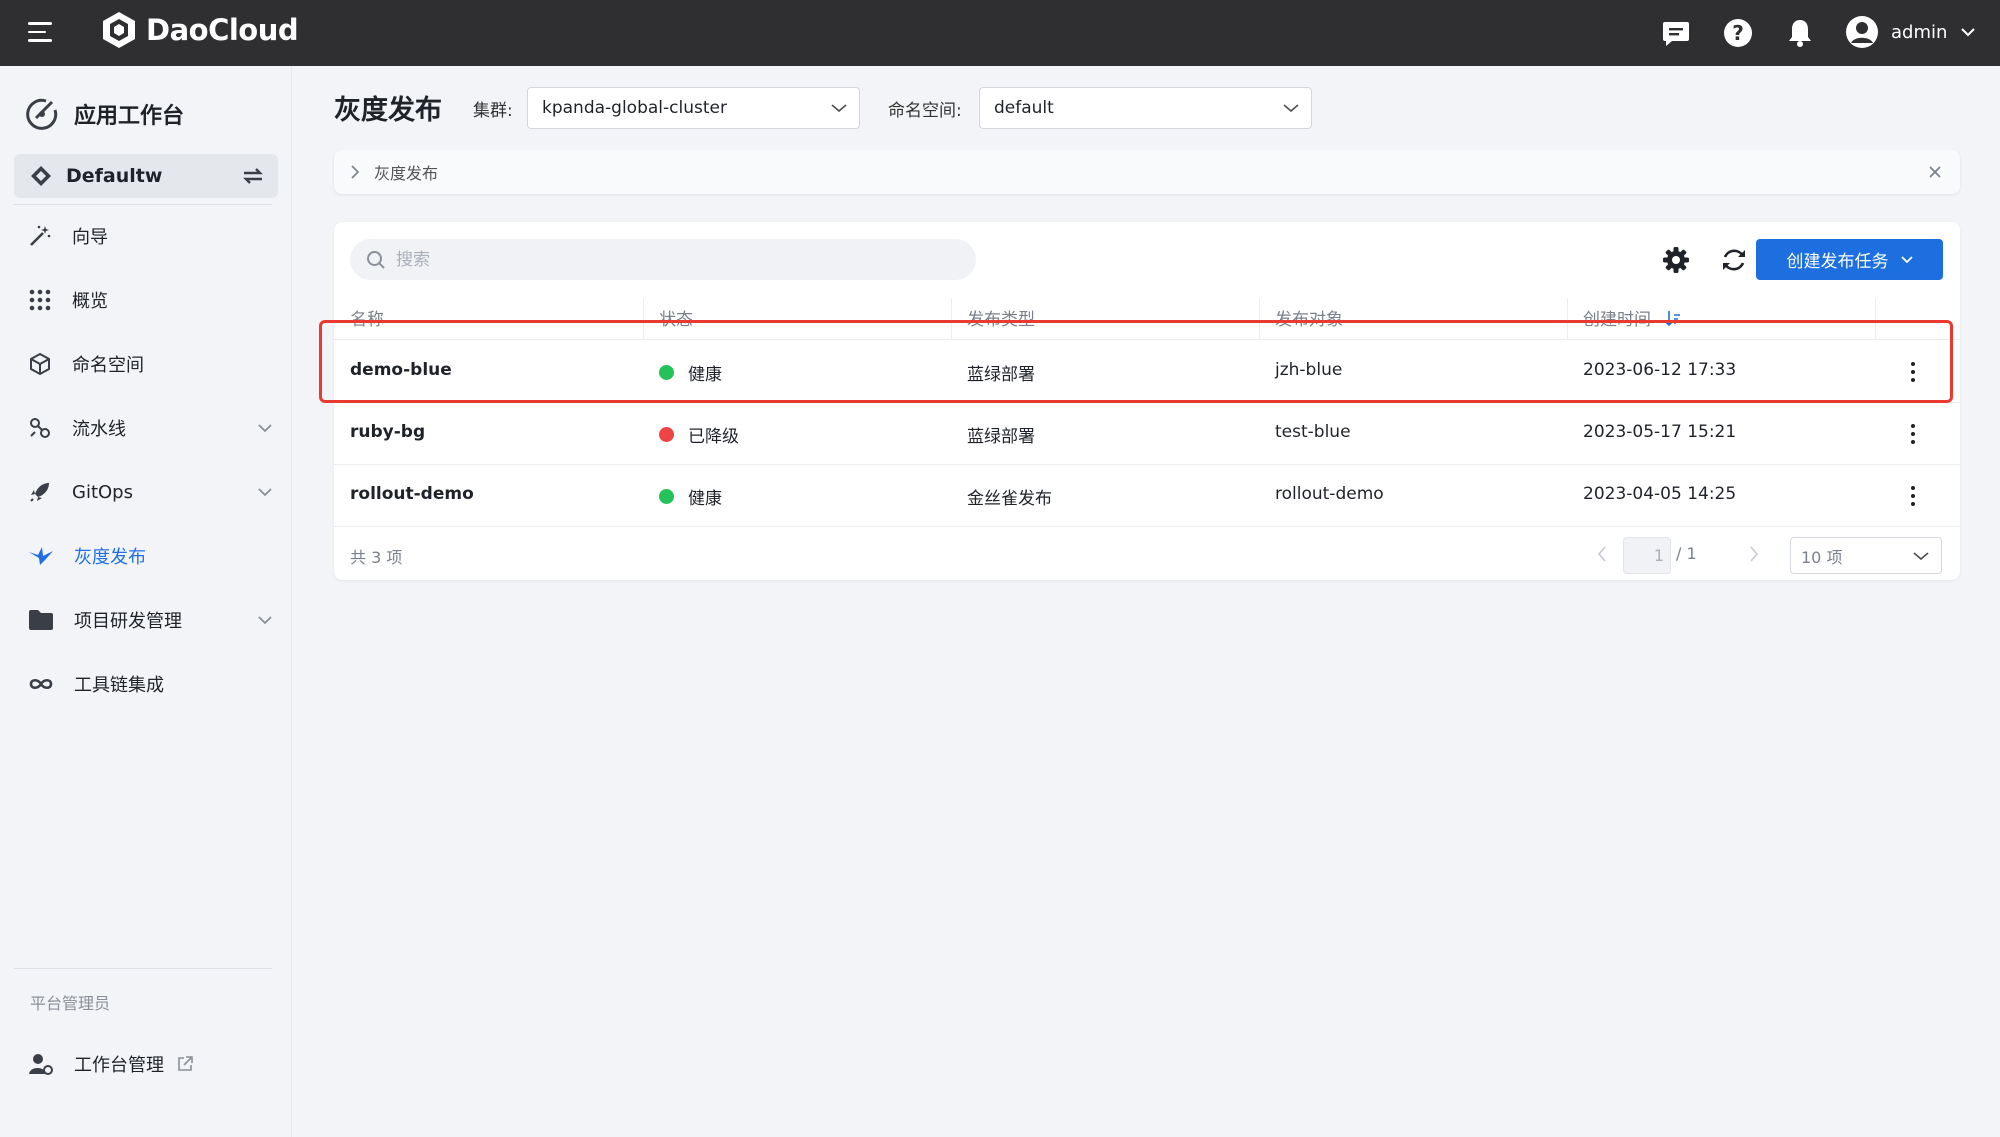 The width and height of the screenshot is (2000, 1137). I want to click on column-header-name: 名称, so click(367, 317).